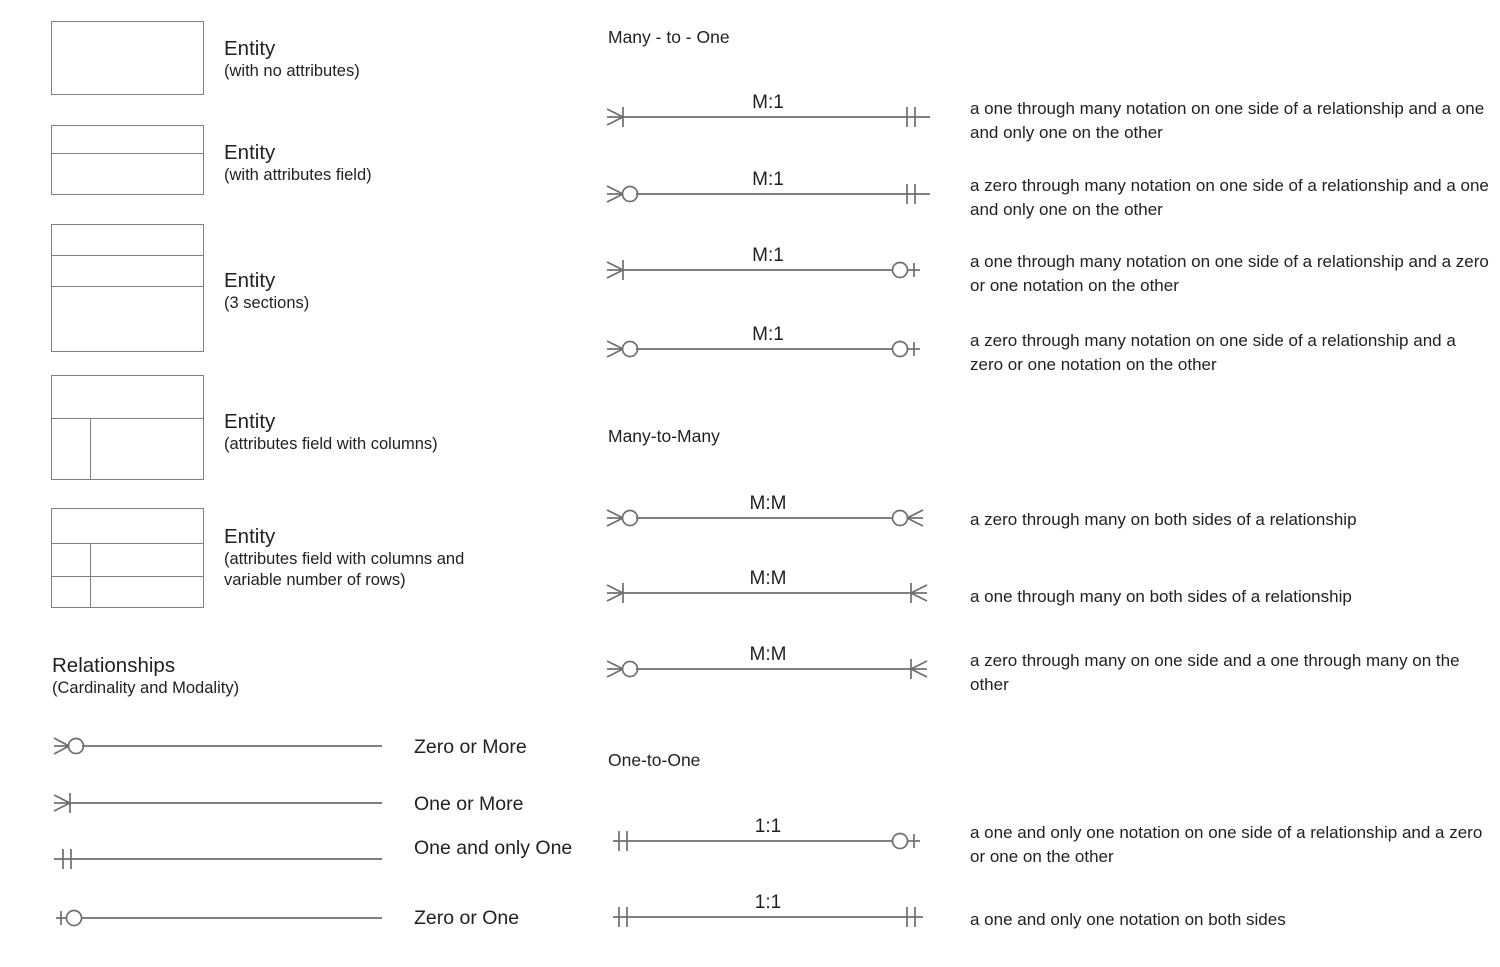  What do you see at coordinates (493, 848) in the screenshot?
I see `relationship-label-one-and-only-one: One and only One` at bounding box center [493, 848].